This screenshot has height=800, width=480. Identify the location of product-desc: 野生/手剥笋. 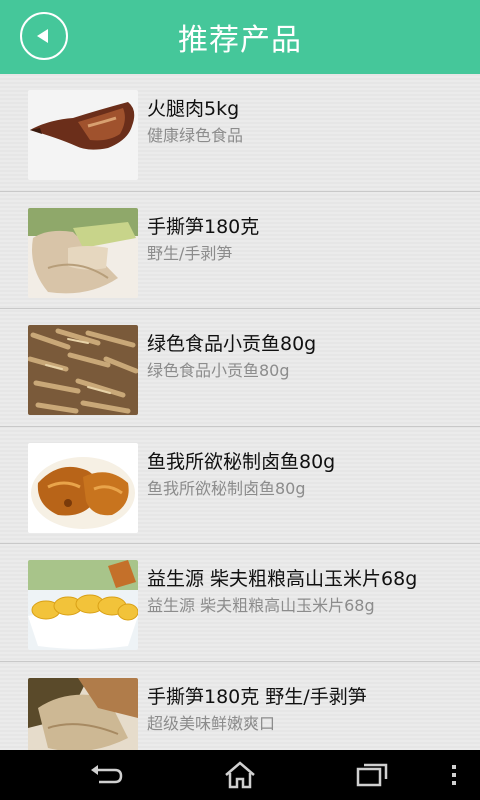
(190, 253).